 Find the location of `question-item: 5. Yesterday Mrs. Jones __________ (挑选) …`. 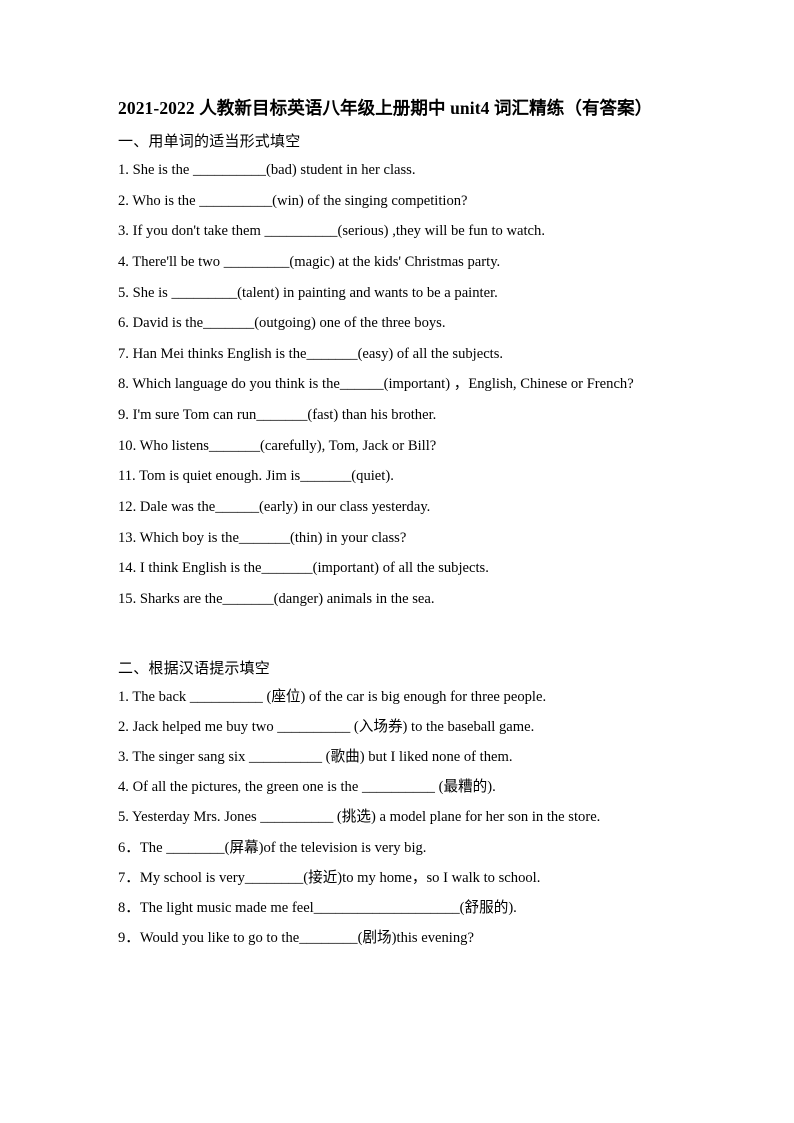

question-item: 5. Yesterday Mrs. Jones __________ (挑选) … is located at coordinates (359, 817).